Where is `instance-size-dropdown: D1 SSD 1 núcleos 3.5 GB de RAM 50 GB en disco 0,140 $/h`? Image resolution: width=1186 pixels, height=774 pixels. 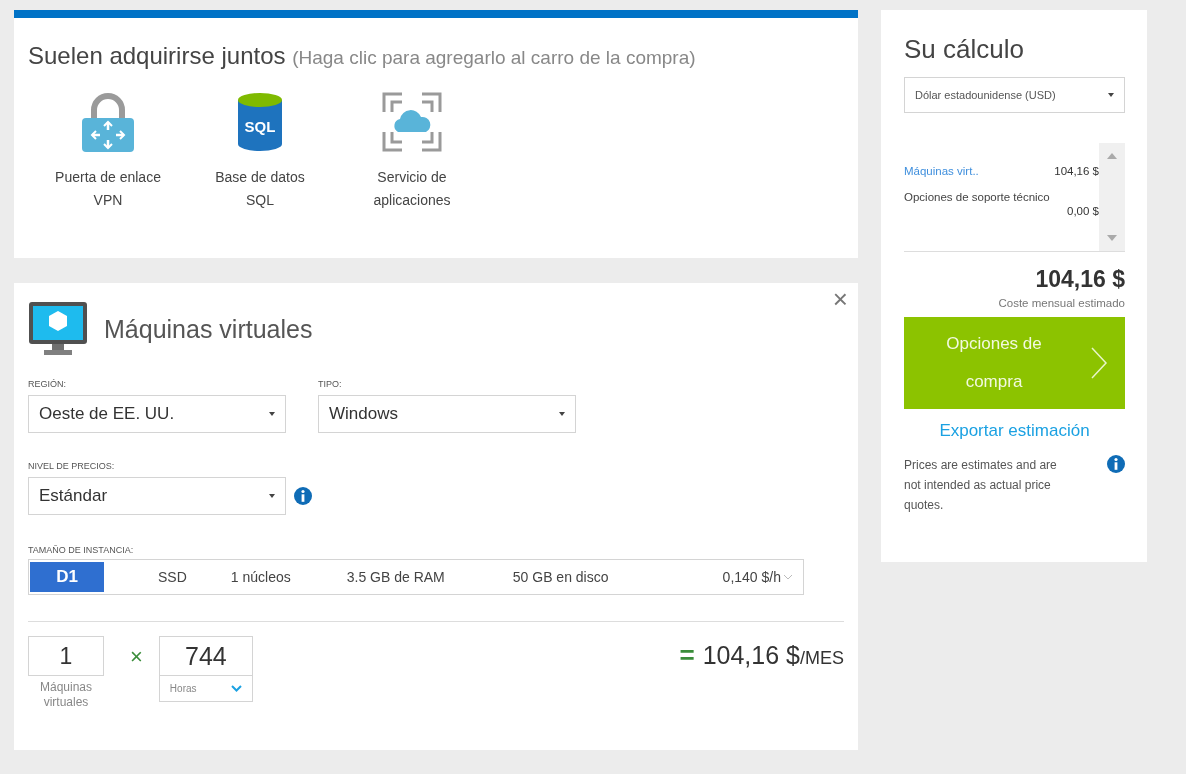 instance-size-dropdown: D1 SSD 1 núcleos 3.5 GB de RAM 50 GB en disco 0,140 $/h is located at coordinates (416, 577).